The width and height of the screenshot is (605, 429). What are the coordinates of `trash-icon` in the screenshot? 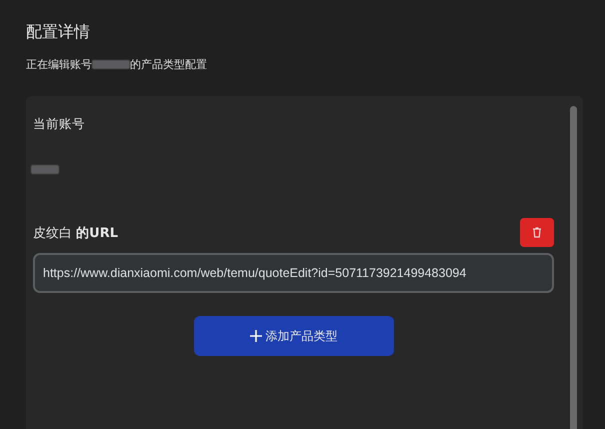 It's located at (537, 232).